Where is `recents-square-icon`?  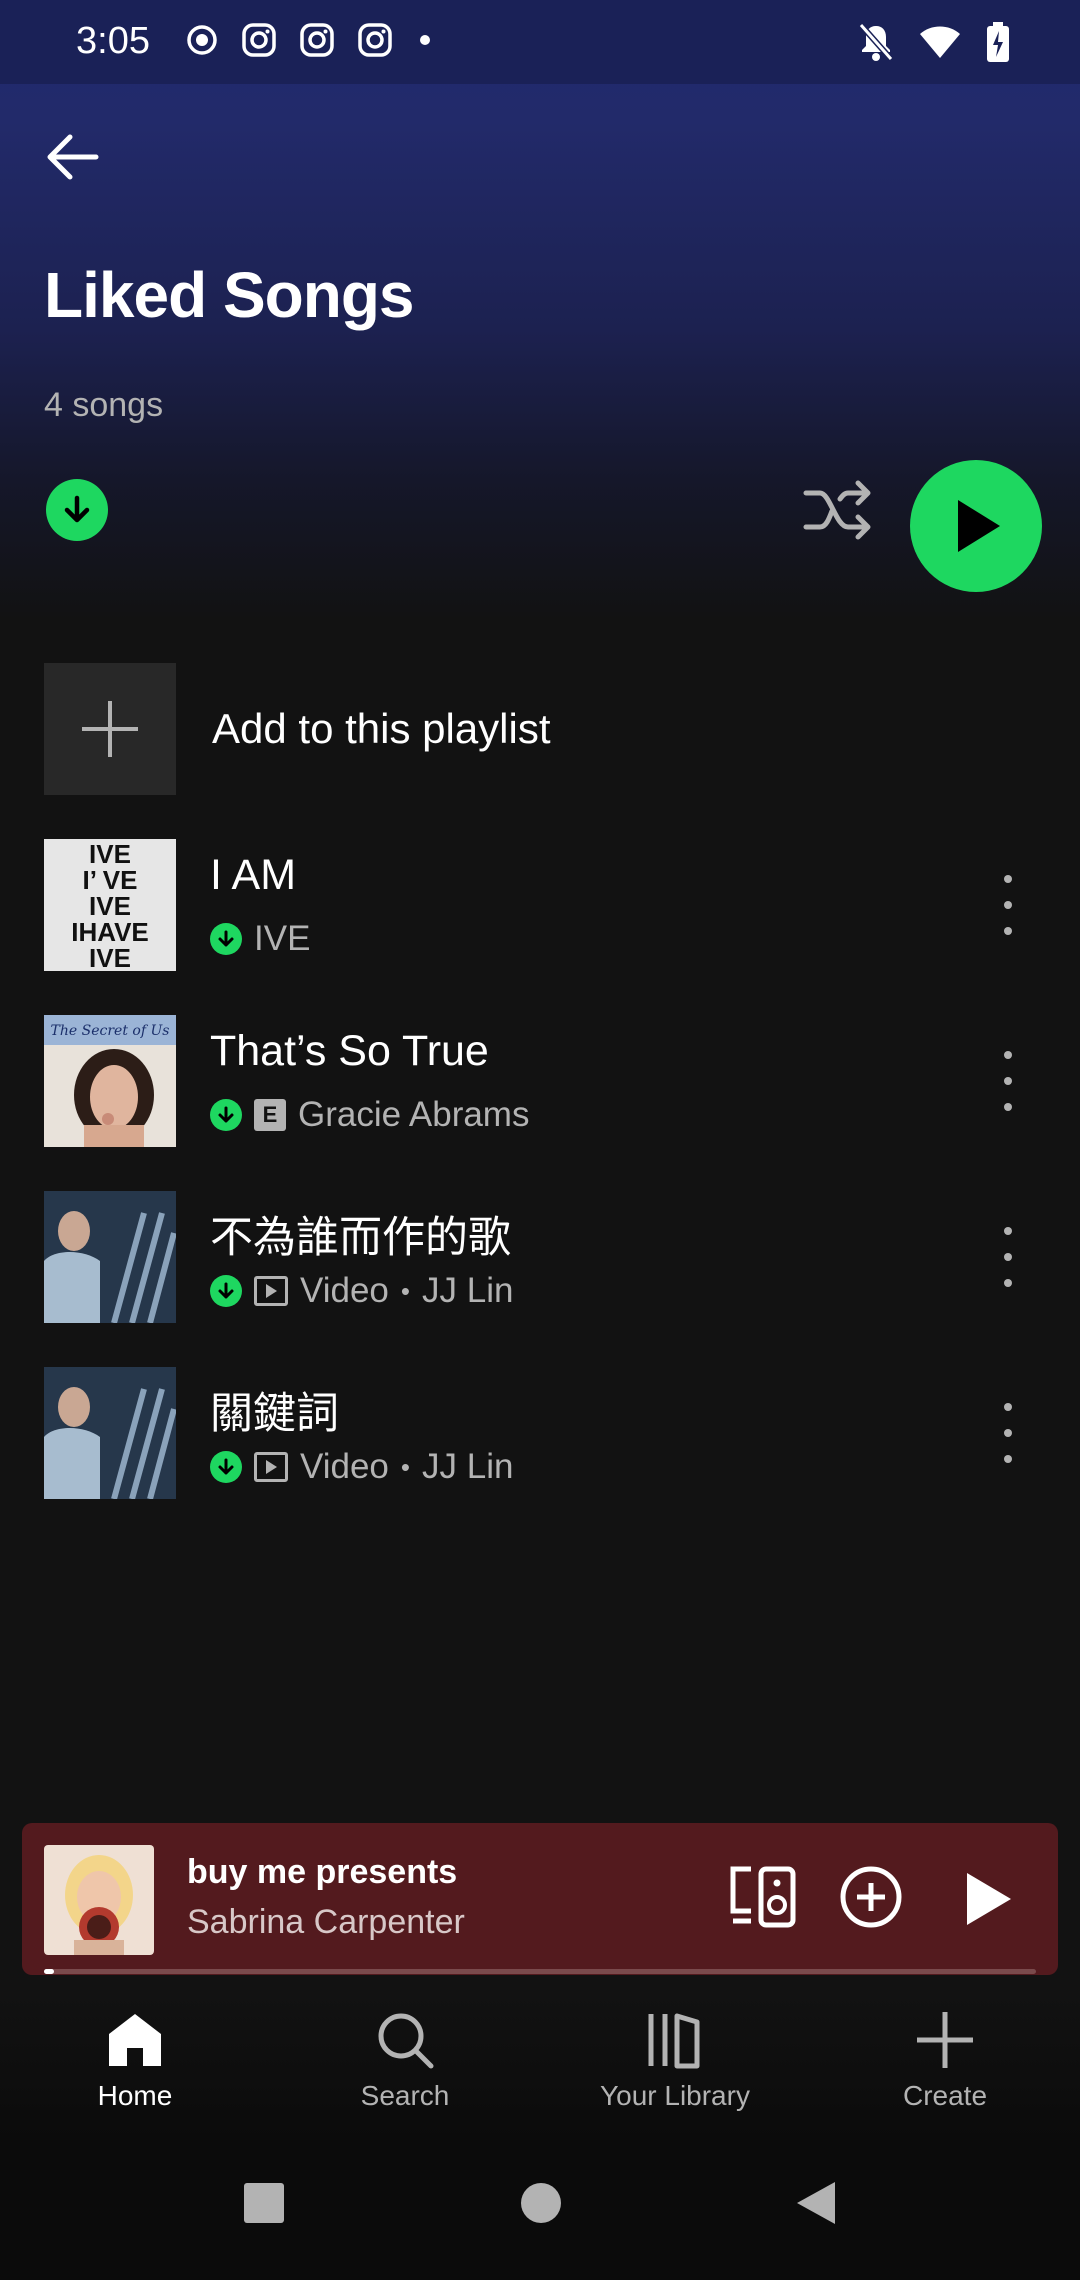 recents-square-icon is located at coordinates (264, 2203).